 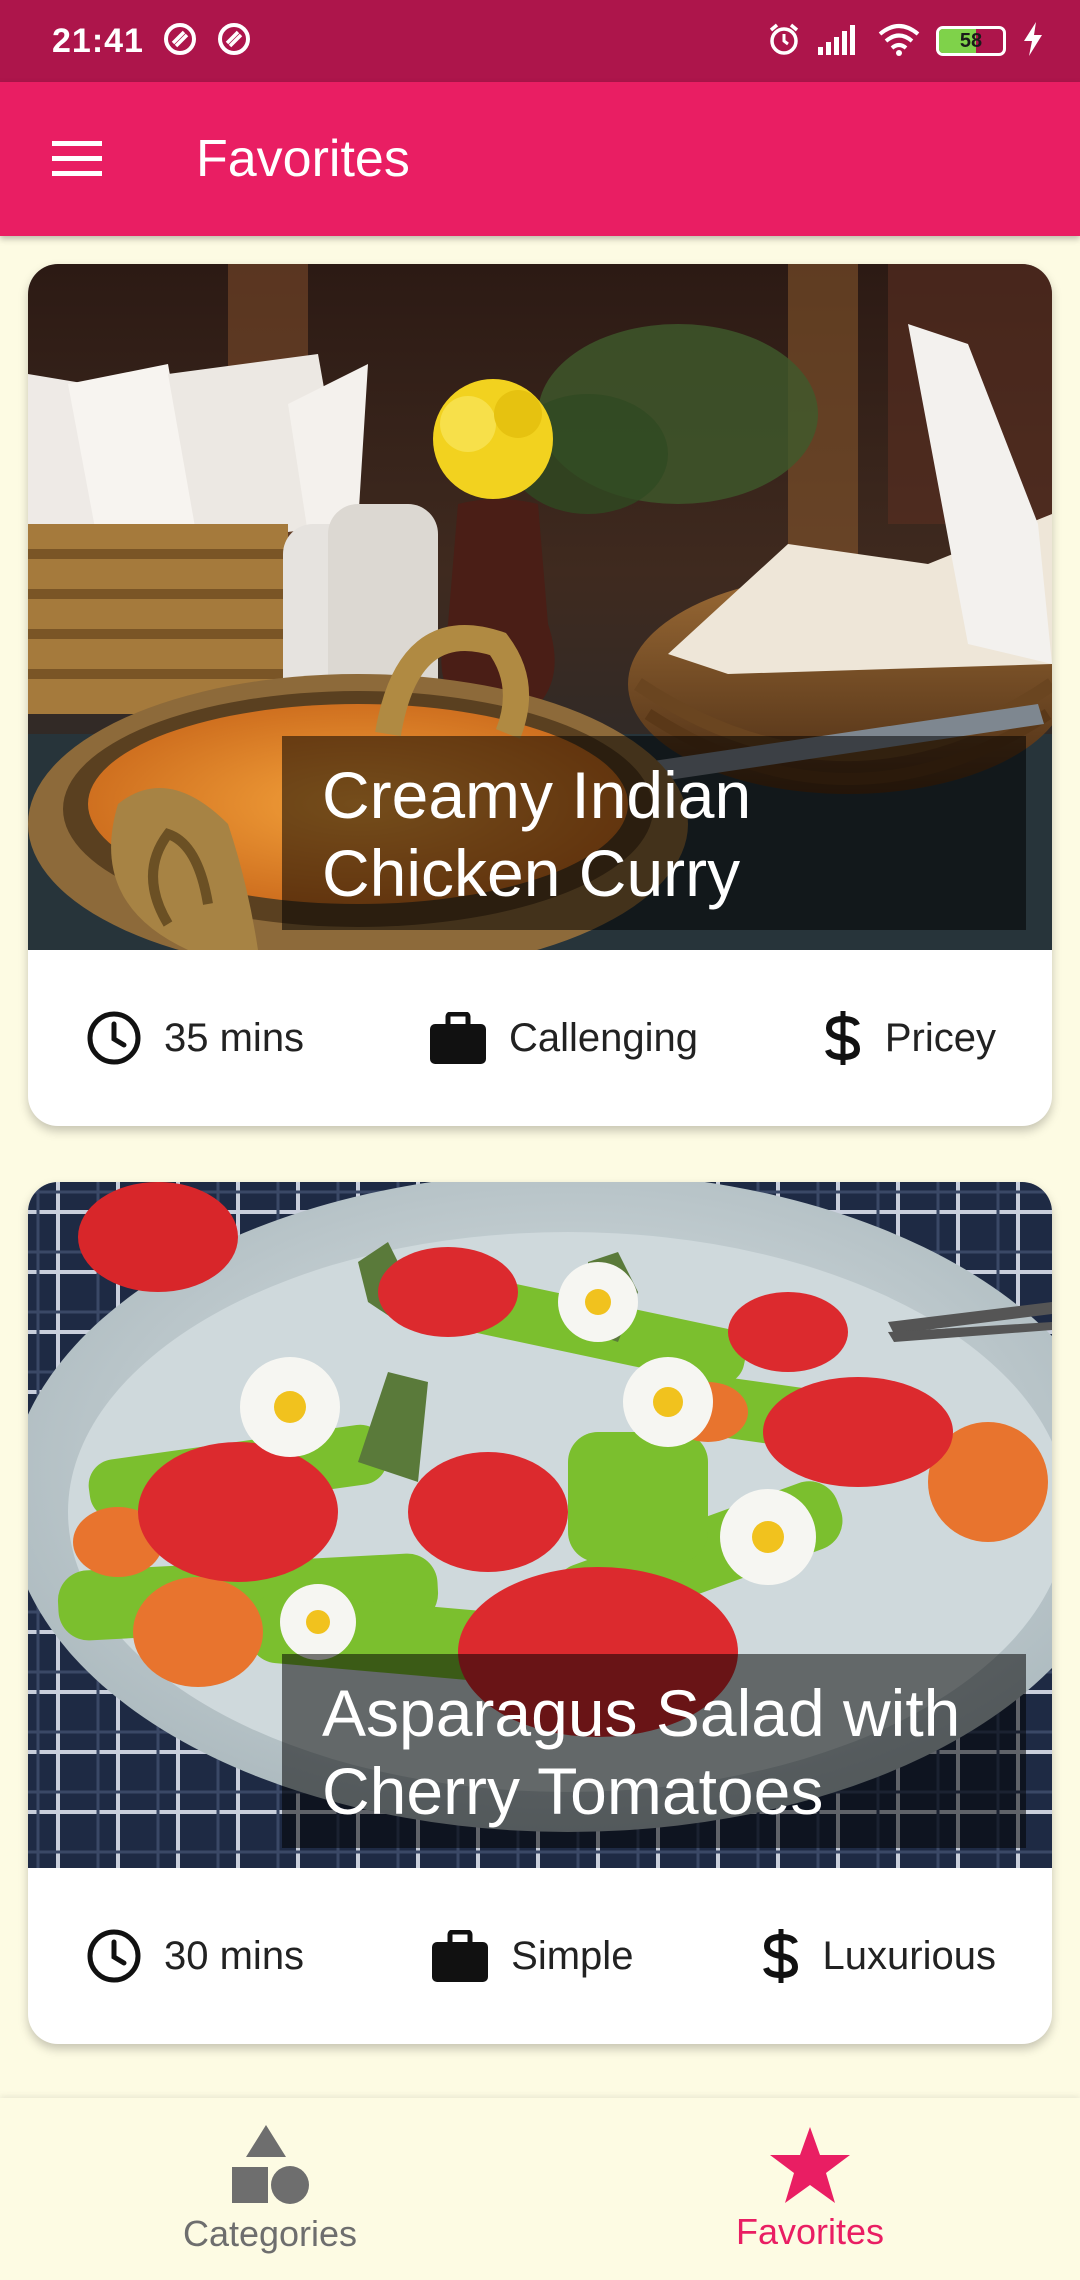 I want to click on duration-label: 35 mins, so click(x=234, y=1037).